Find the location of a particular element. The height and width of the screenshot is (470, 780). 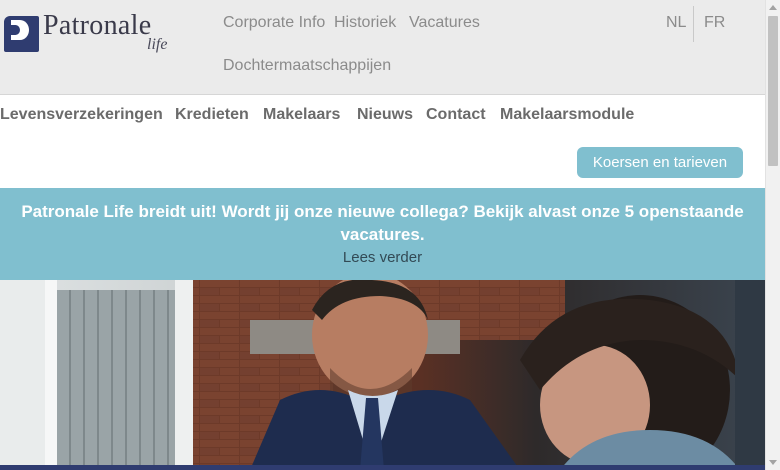

lees-verder-link: Lees verder is located at coordinates (382, 257).